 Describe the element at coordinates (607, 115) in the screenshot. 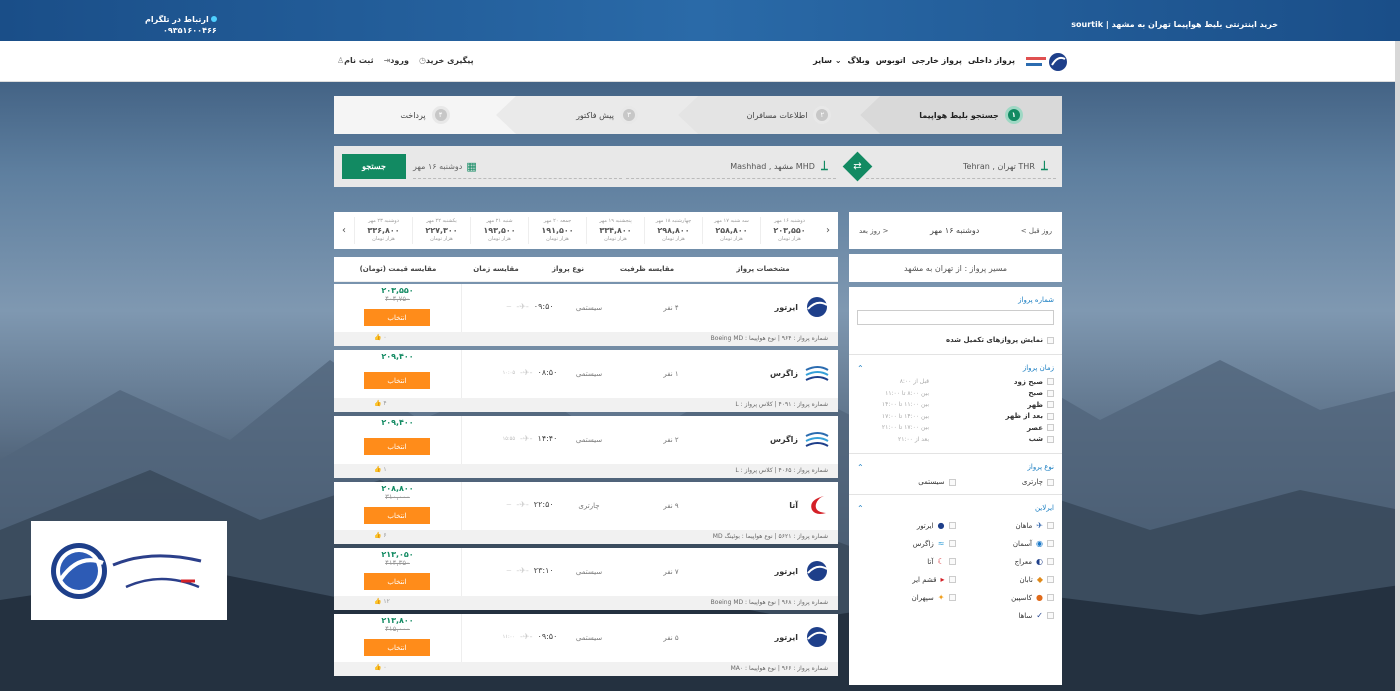

I see `step-invoice: ۳ پیش فاکتور` at that location.